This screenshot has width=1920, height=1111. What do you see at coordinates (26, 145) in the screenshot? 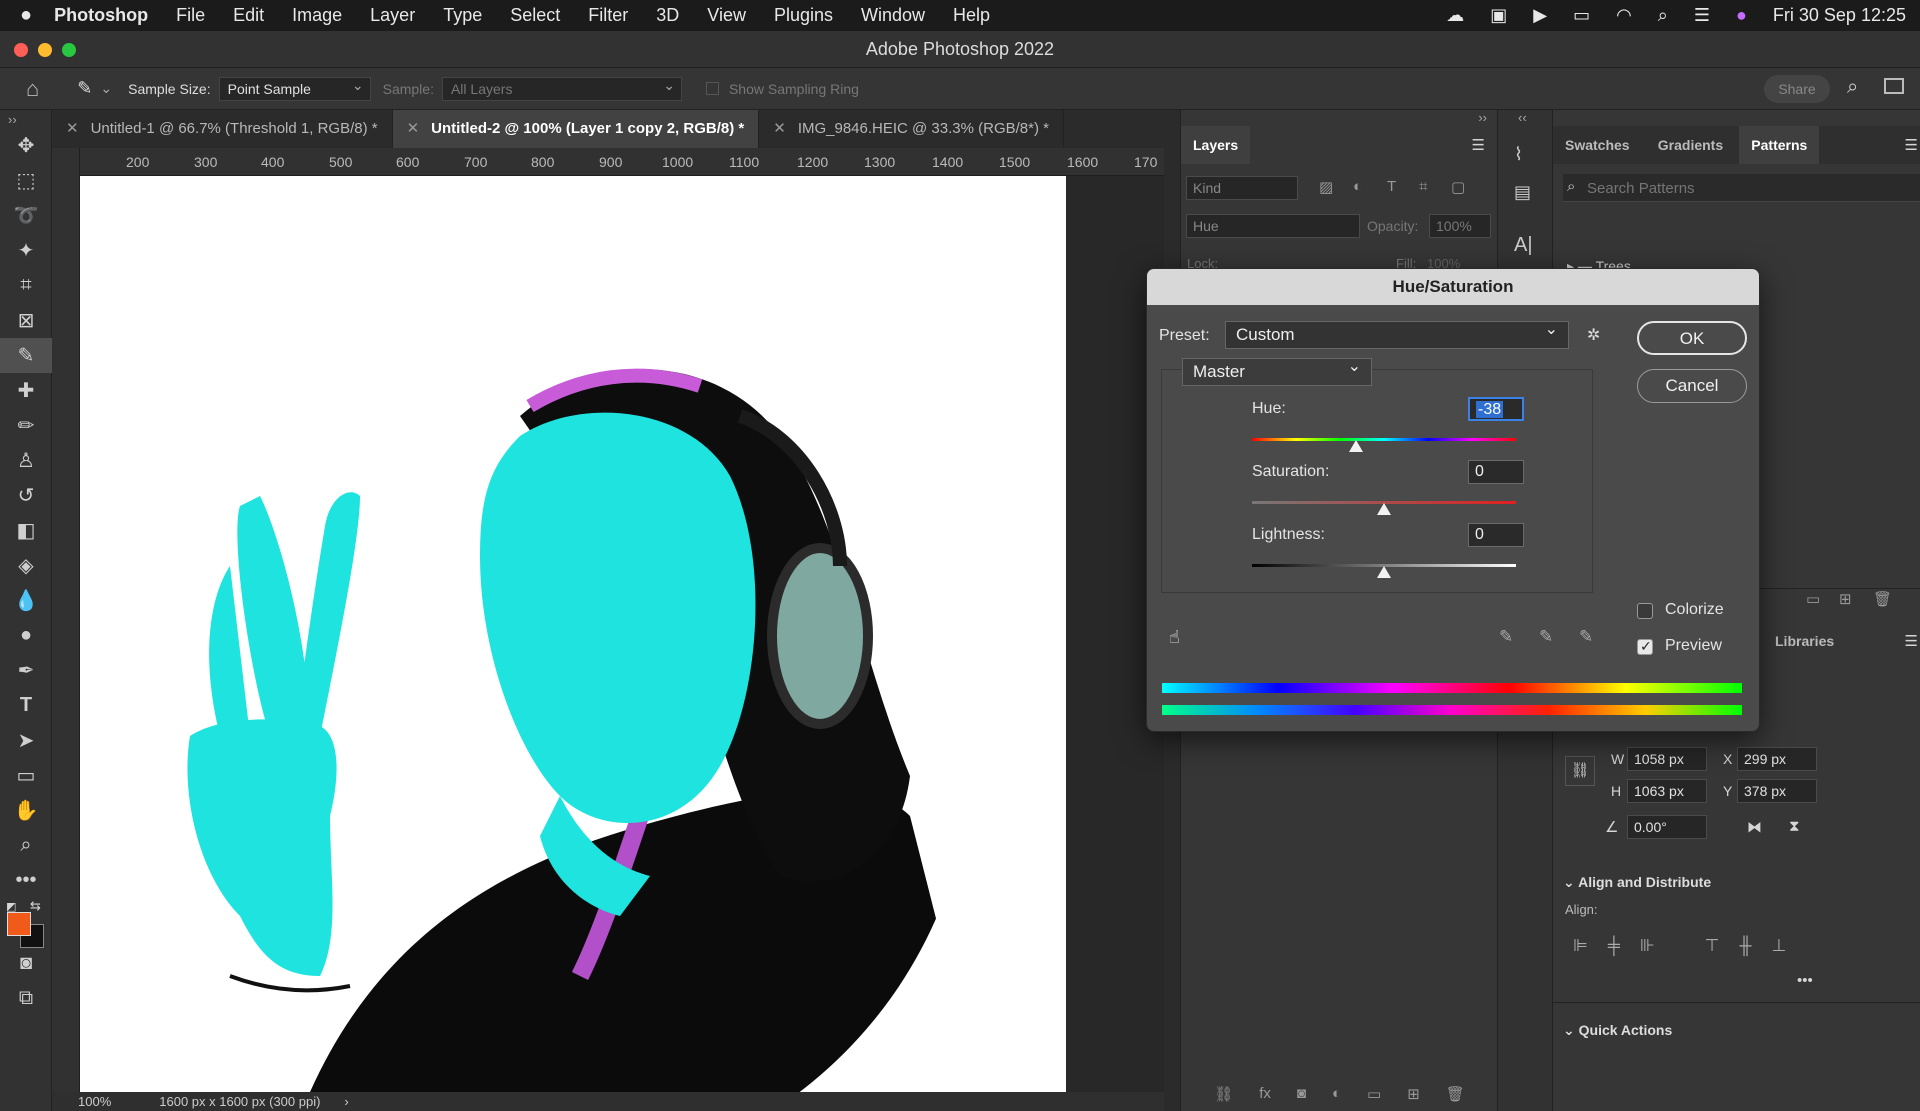
I see `move-tool-icon: ✥` at bounding box center [26, 145].